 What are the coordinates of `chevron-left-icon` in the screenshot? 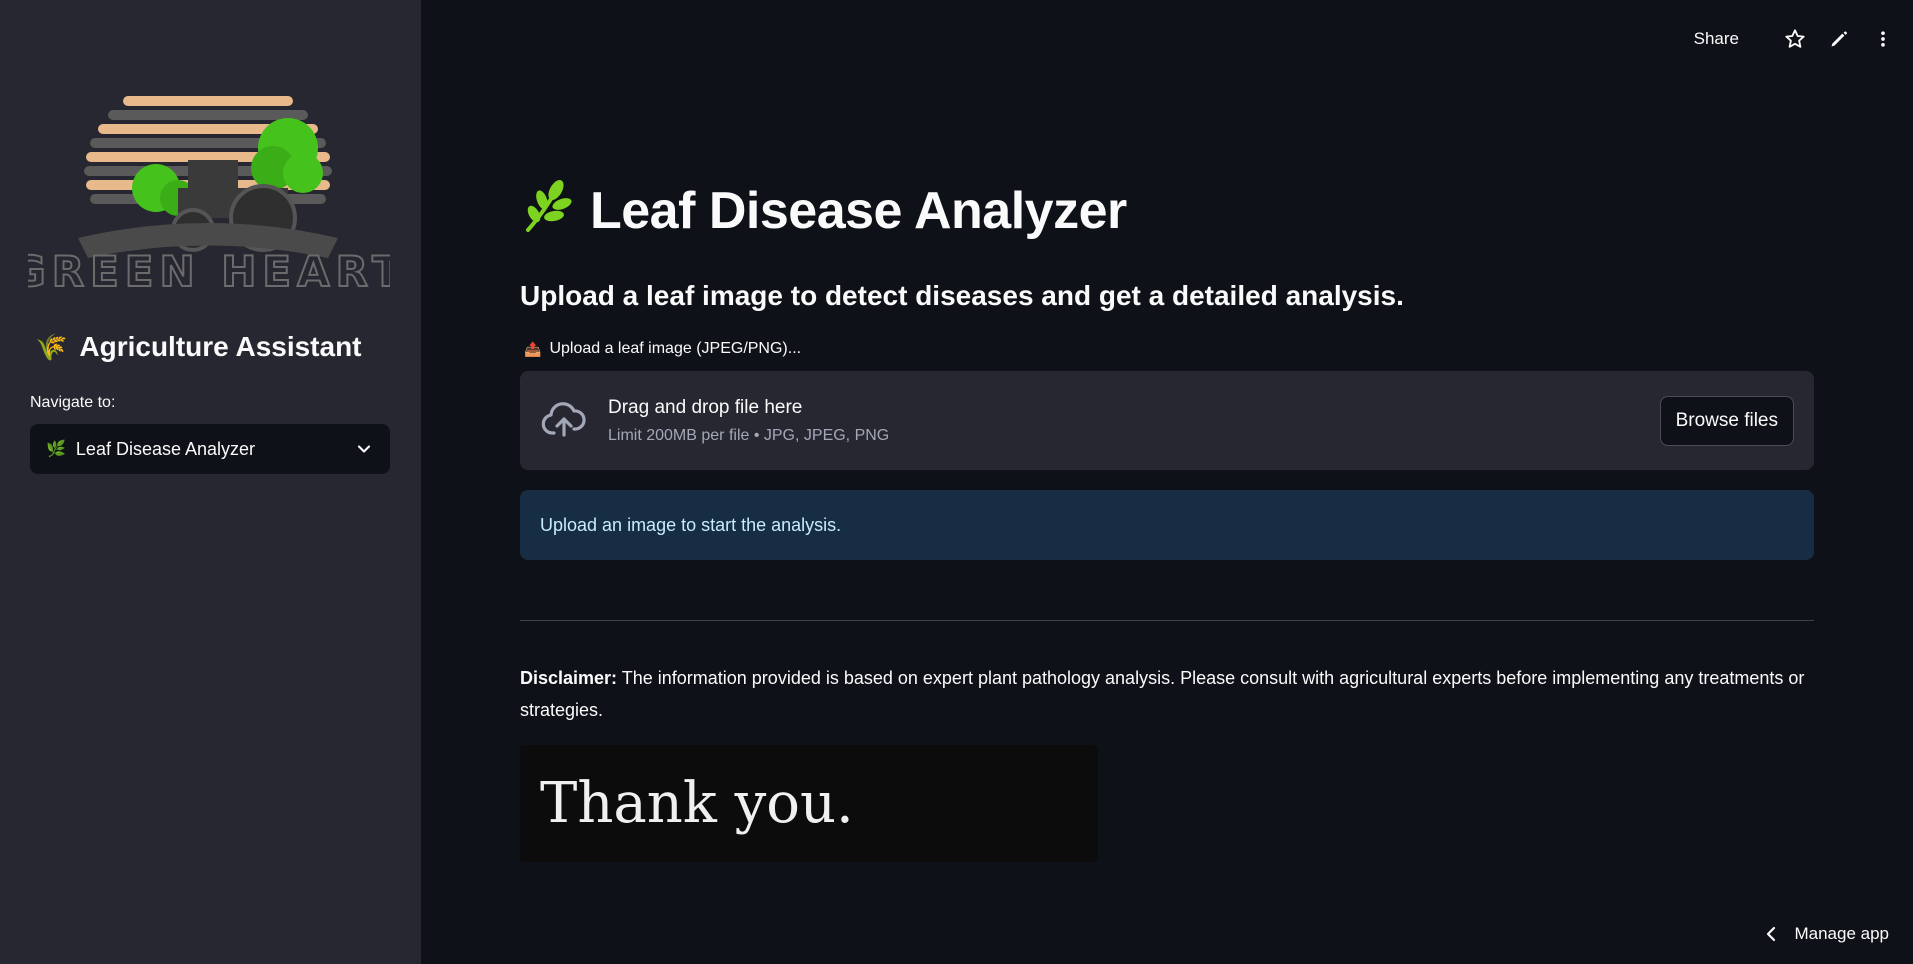 It's located at (1771, 934).